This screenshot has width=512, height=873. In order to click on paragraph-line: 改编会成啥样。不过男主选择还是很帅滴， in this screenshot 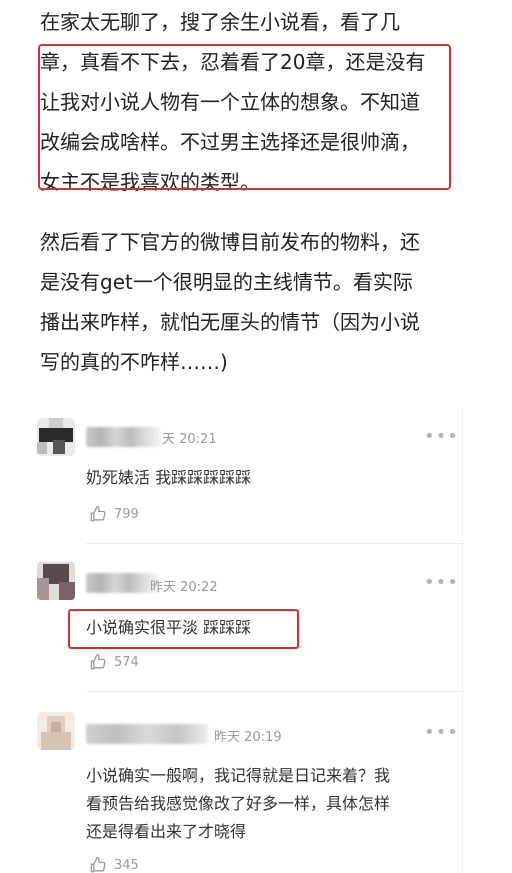, I will do `click(230, 142)`.